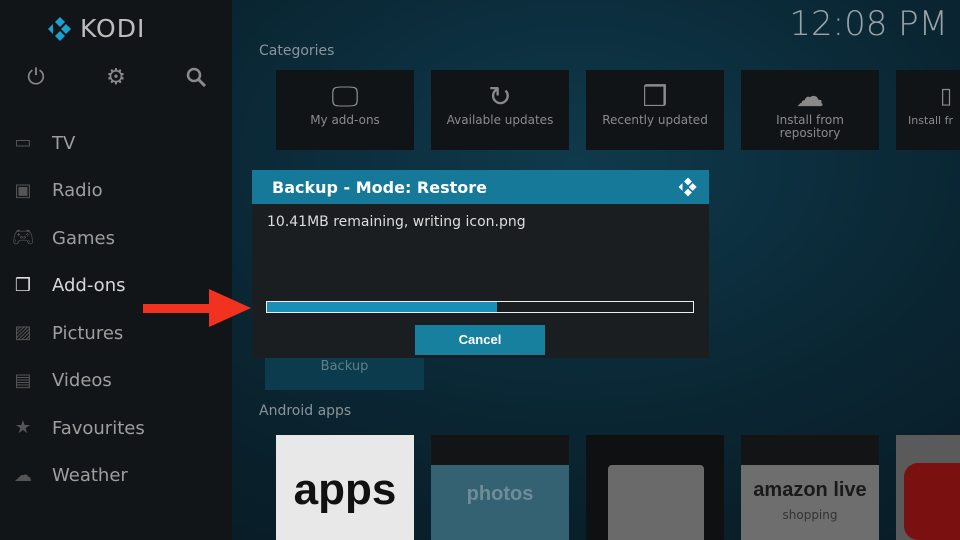  I want to click on category-tile: ❒ Recently updated, so click(655, 110).